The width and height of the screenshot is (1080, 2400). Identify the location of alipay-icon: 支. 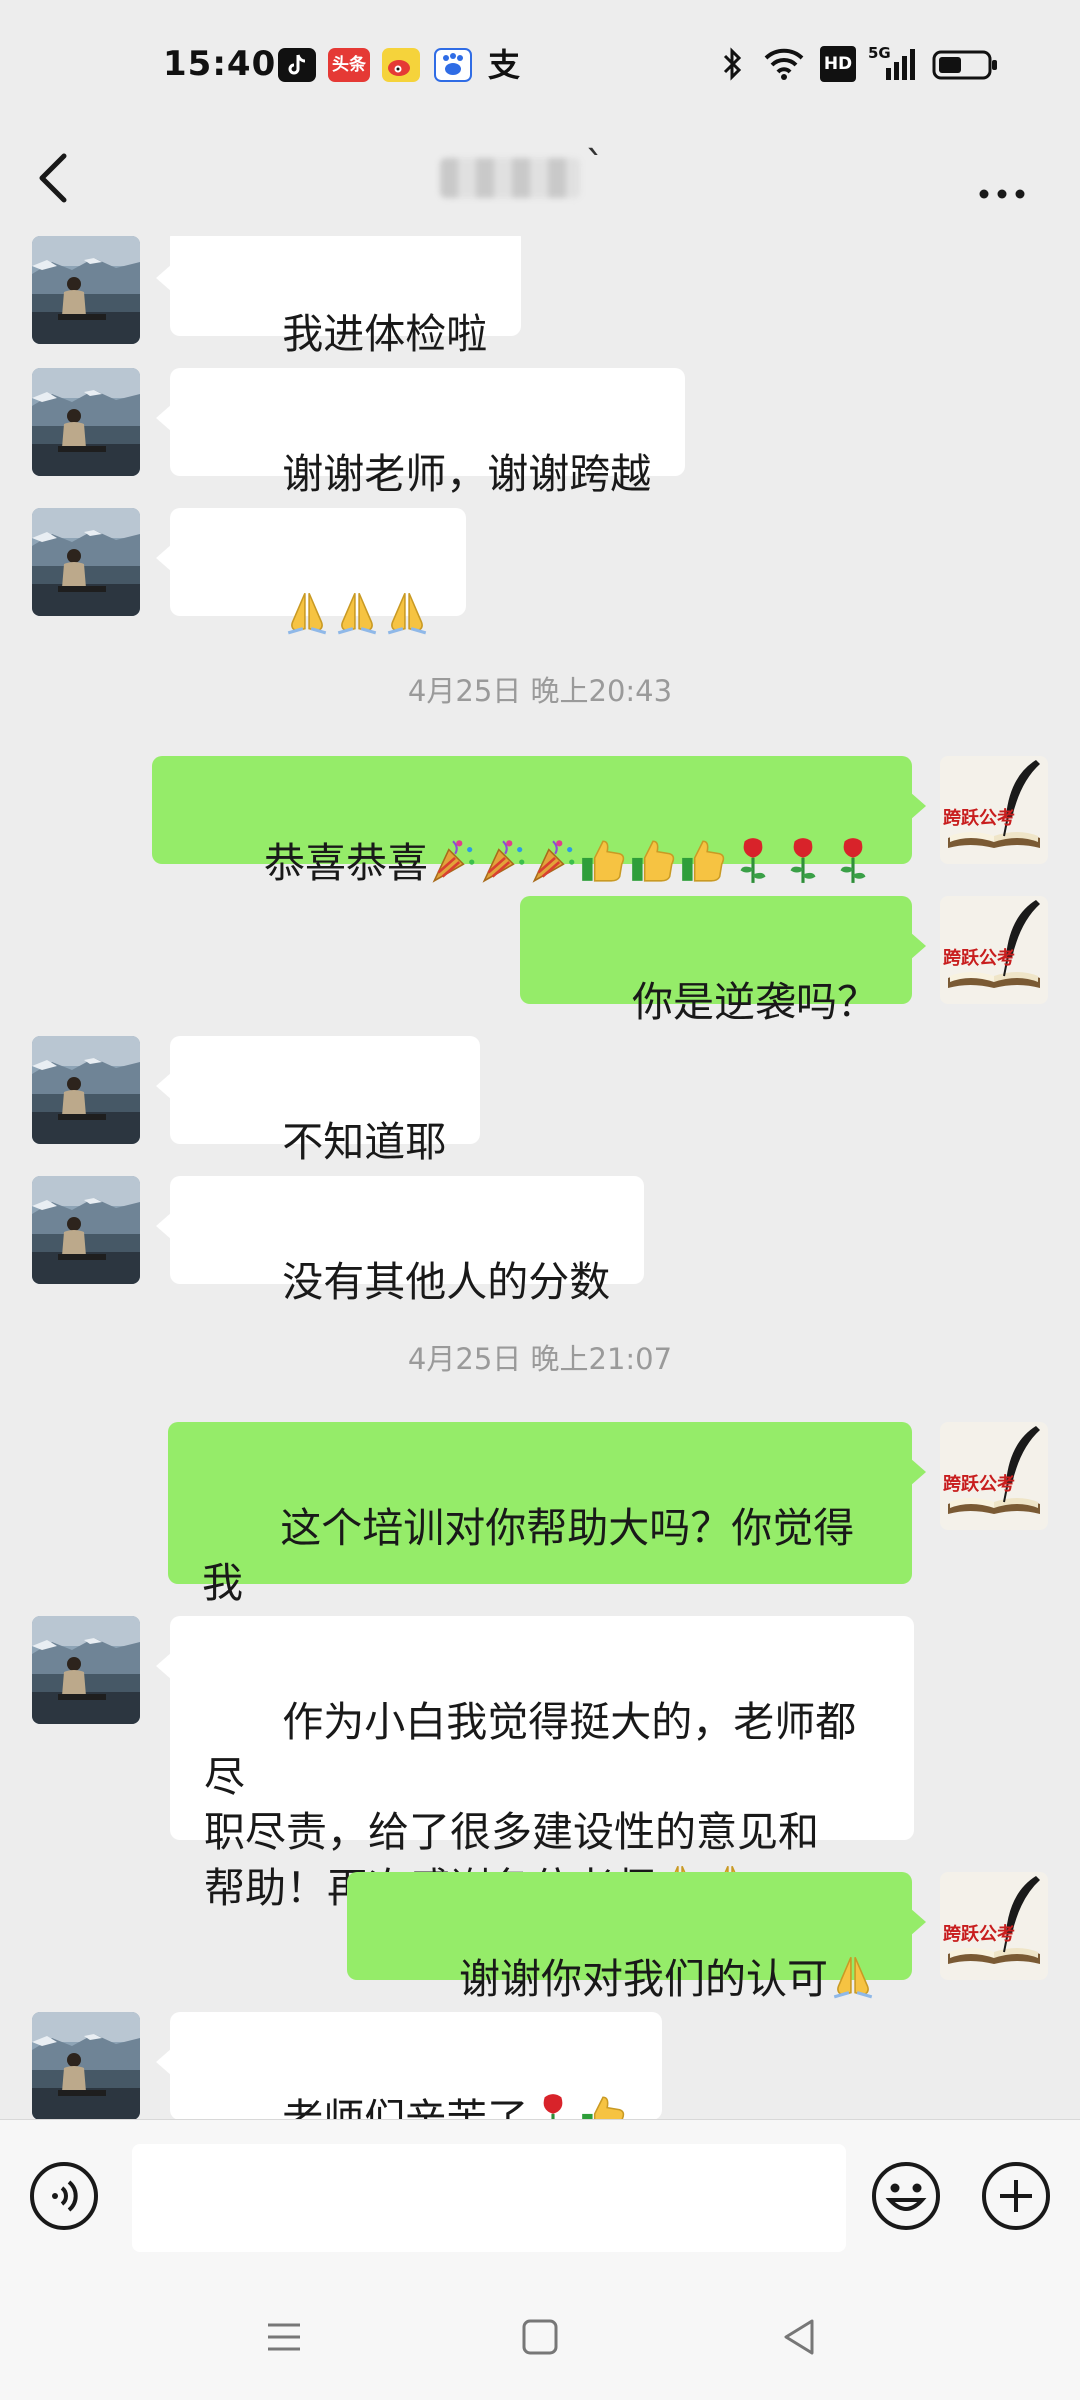
(507, 65).